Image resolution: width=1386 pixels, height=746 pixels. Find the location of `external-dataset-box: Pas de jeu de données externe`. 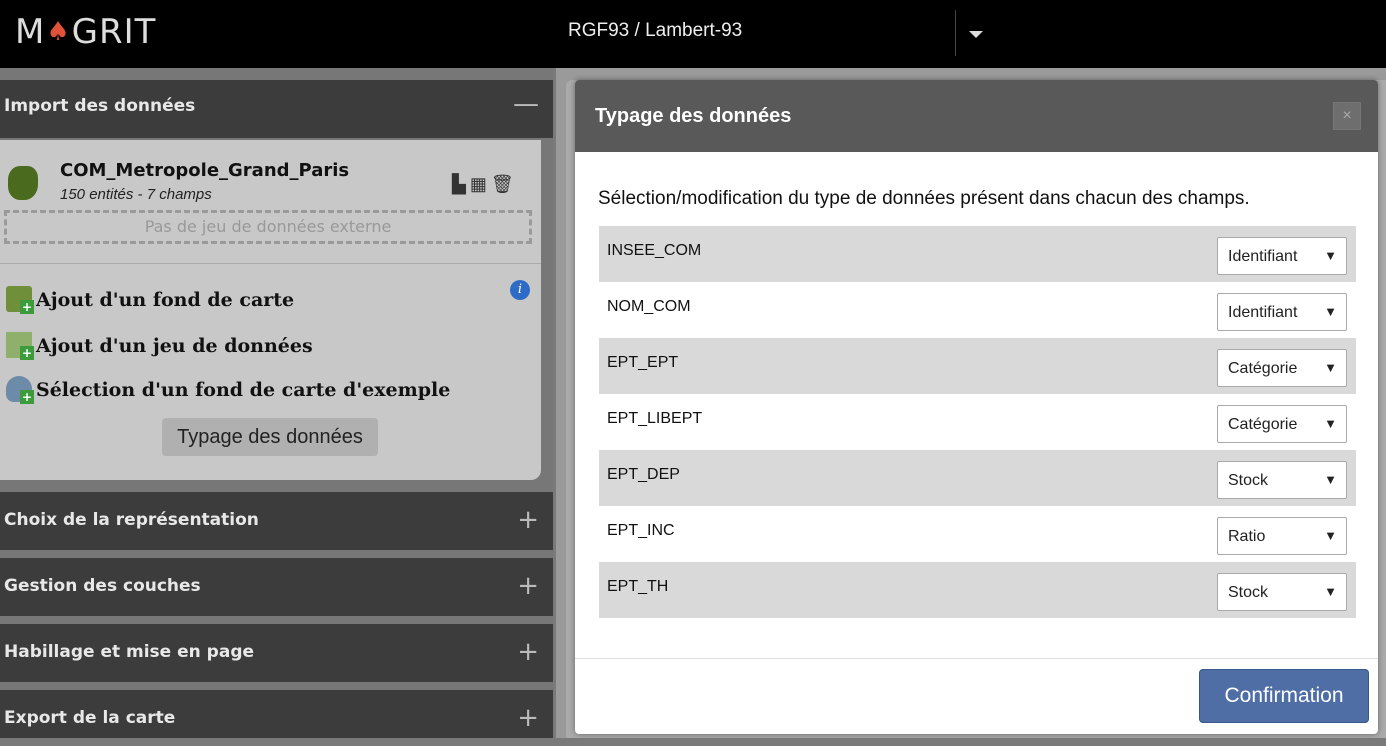

external-dataset-box: Pas de jeu de données externe is located at coordinates (268, 227).